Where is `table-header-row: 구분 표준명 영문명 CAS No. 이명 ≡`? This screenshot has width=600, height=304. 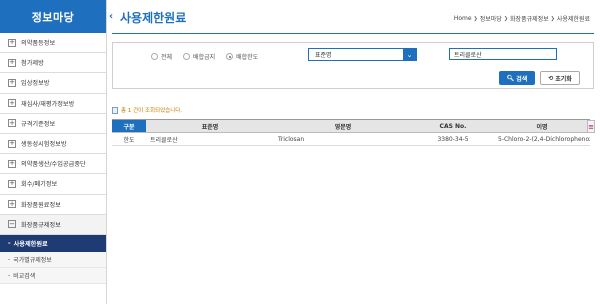
table-header-row: 구분 표준명 영문명 CAS No. 이명 ≡ is located at coordinates (353, 126).